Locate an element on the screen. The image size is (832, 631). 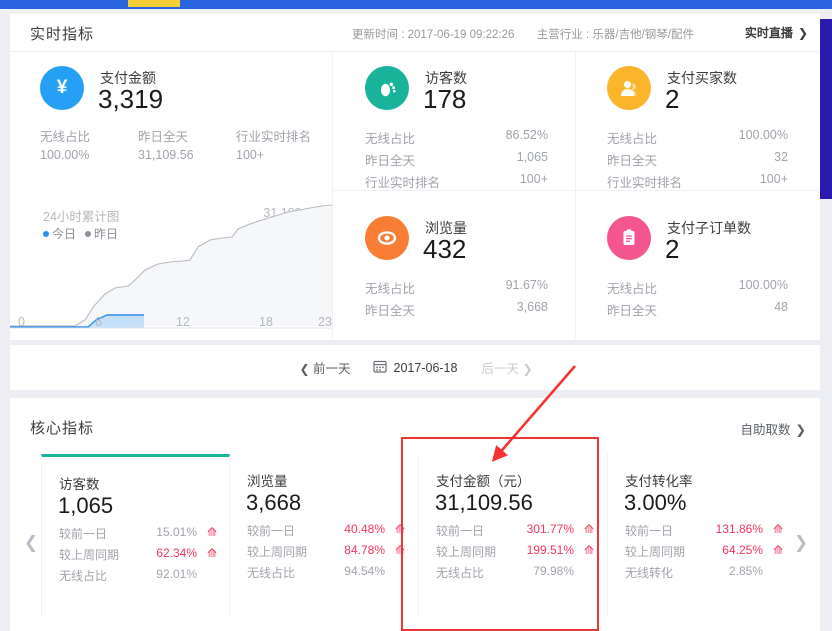
core-card-name: 支付转化率 is located at coordinates (659, 481).